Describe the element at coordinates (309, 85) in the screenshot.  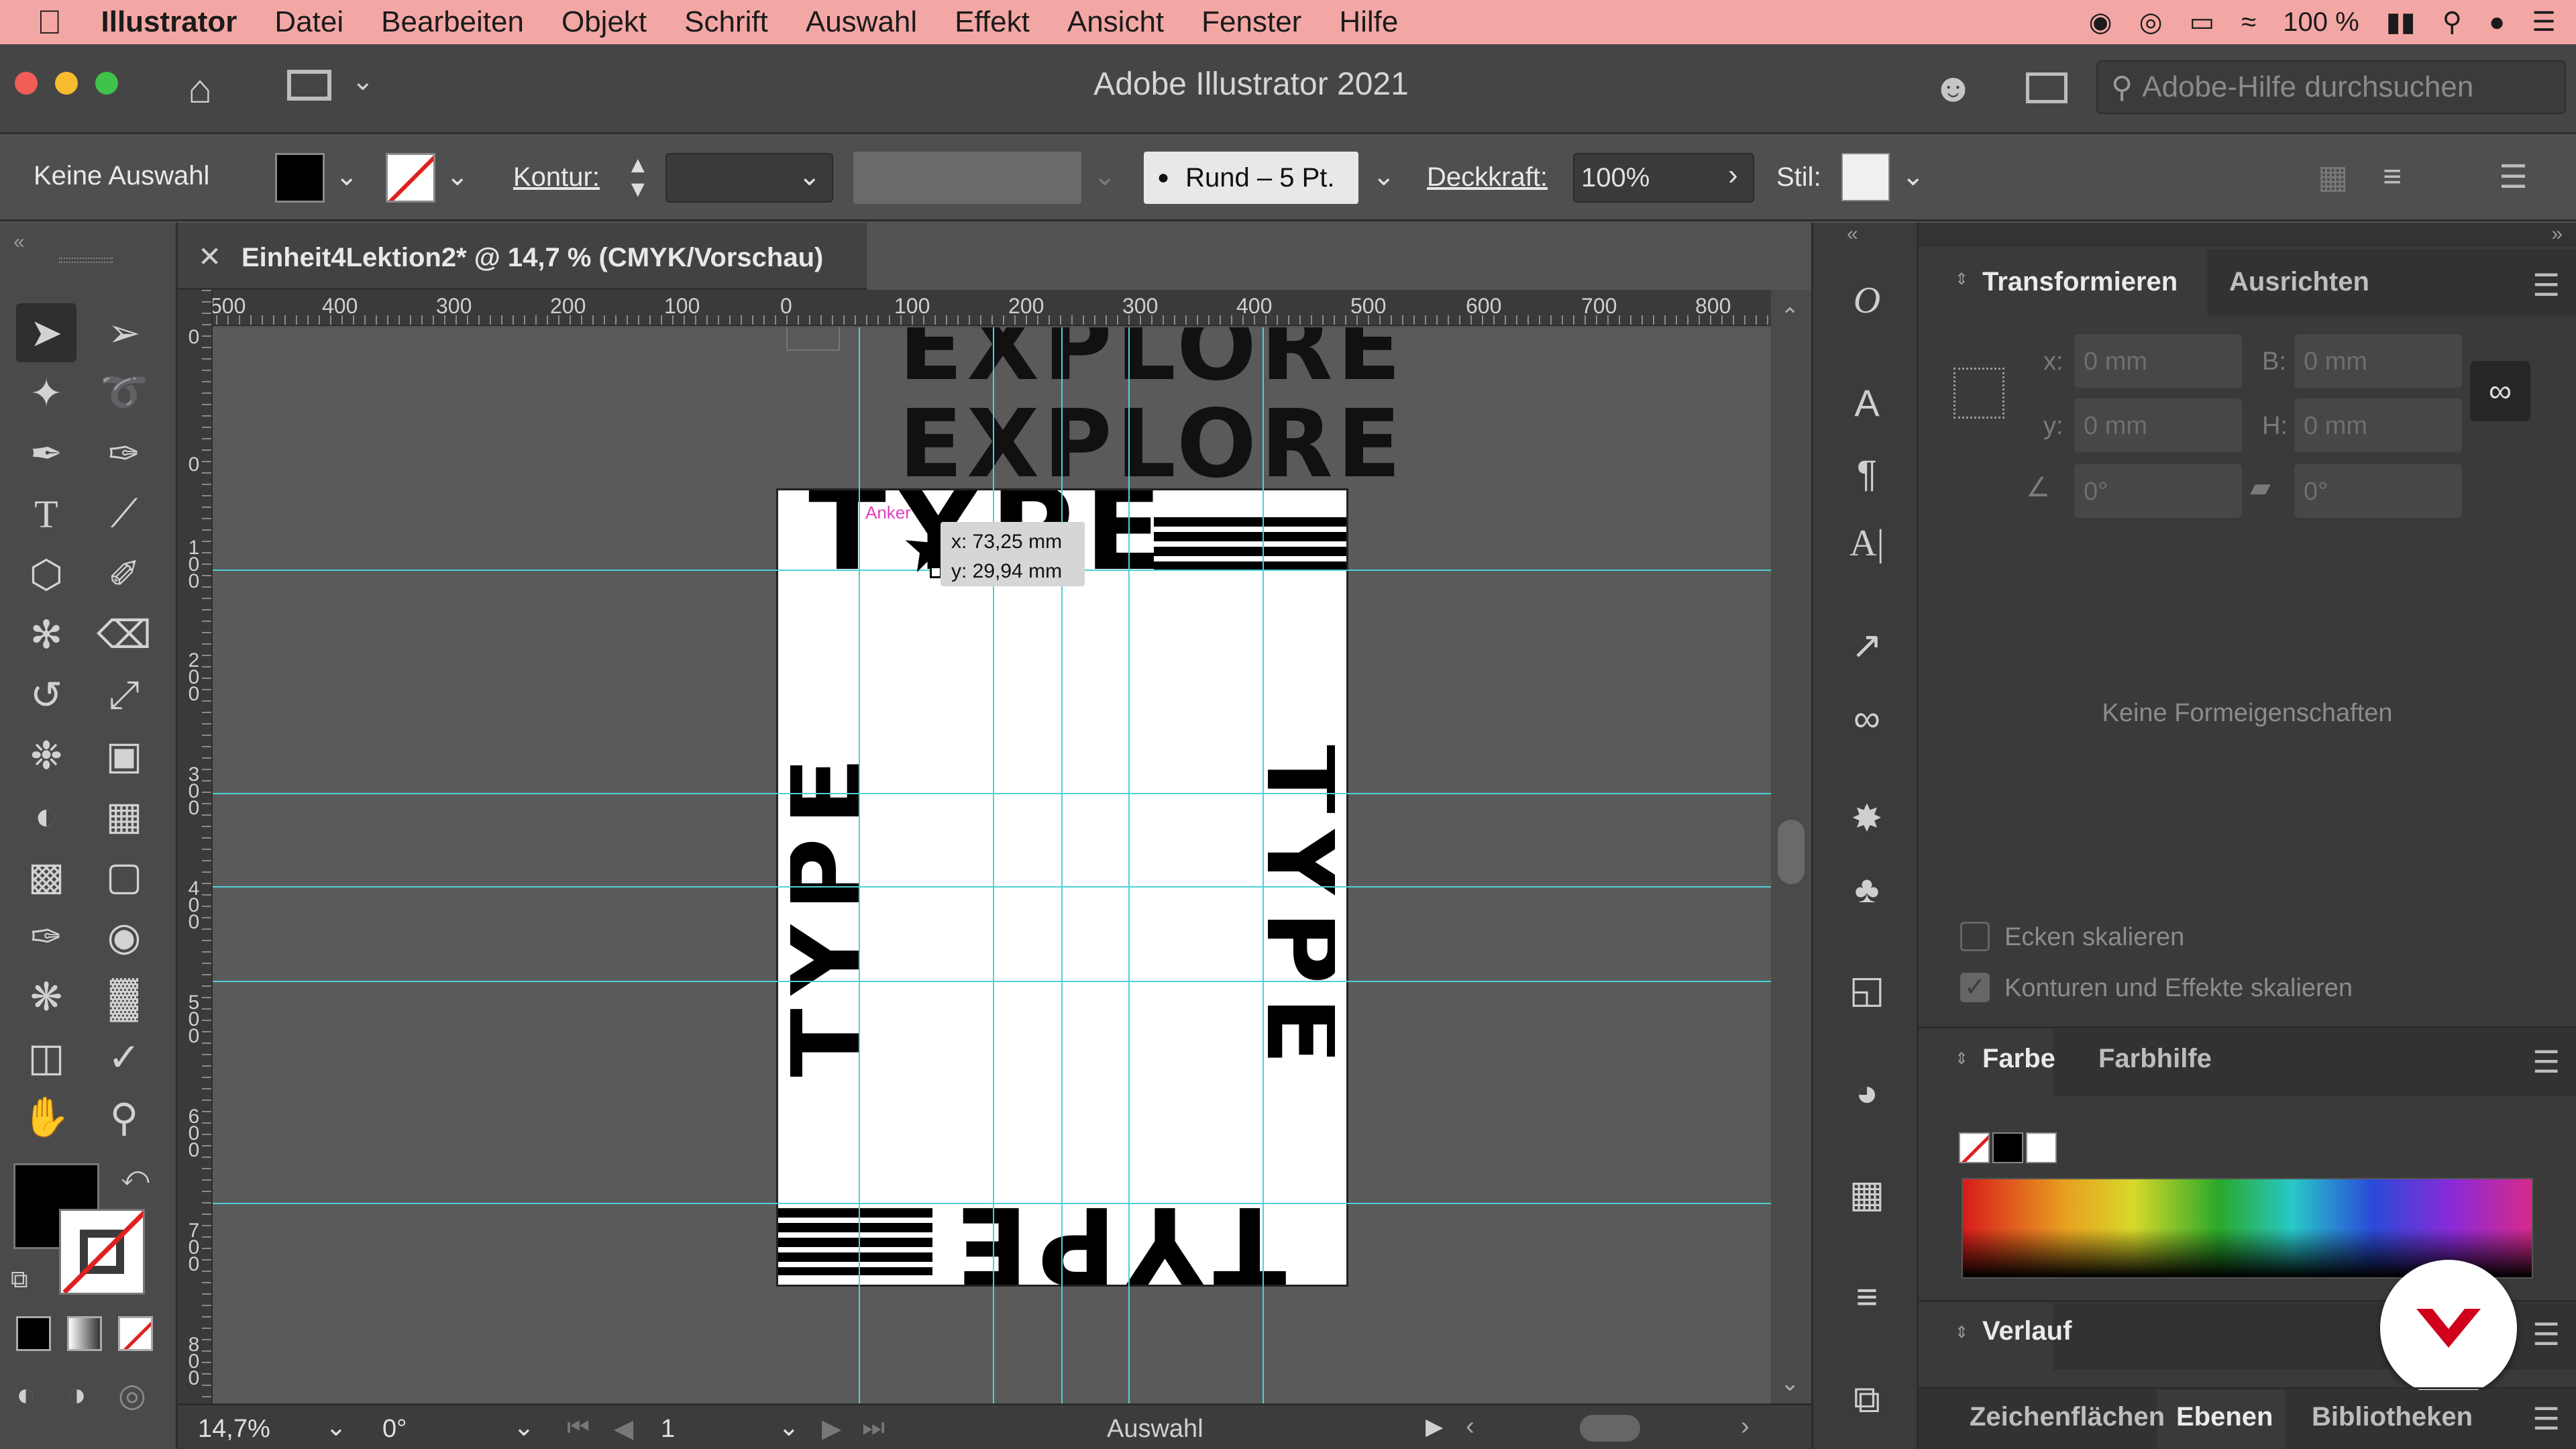
I see `workspace-switcher-icon` at that location.